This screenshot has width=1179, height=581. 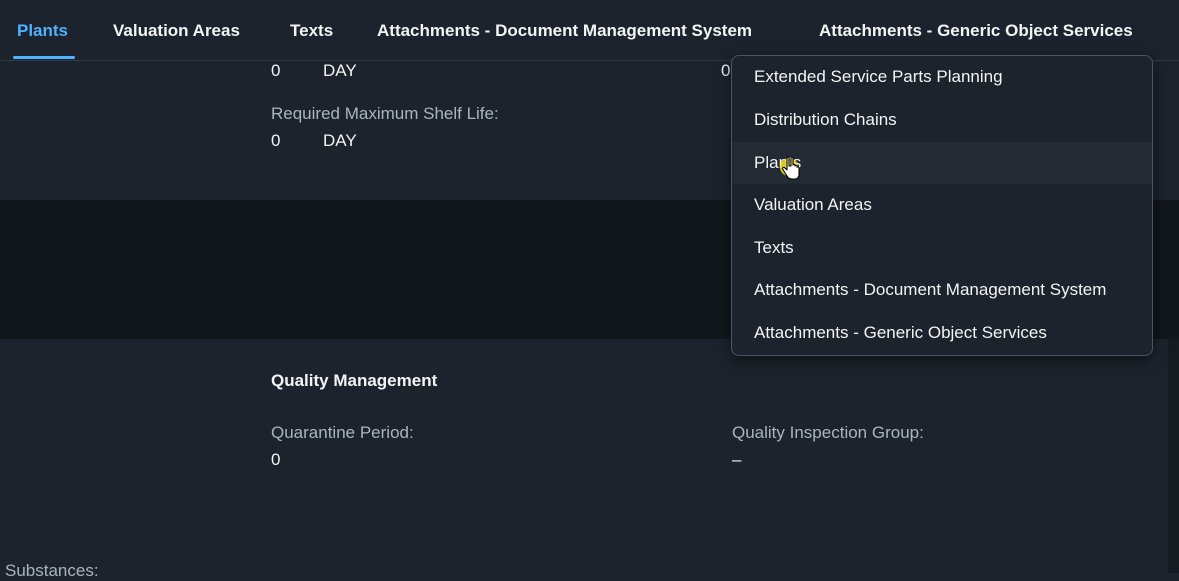 What do you see at coordinates (737, 459) in the screenshot?
I see `quality-inspection-group-value: –` at bounding box center [737, 459].